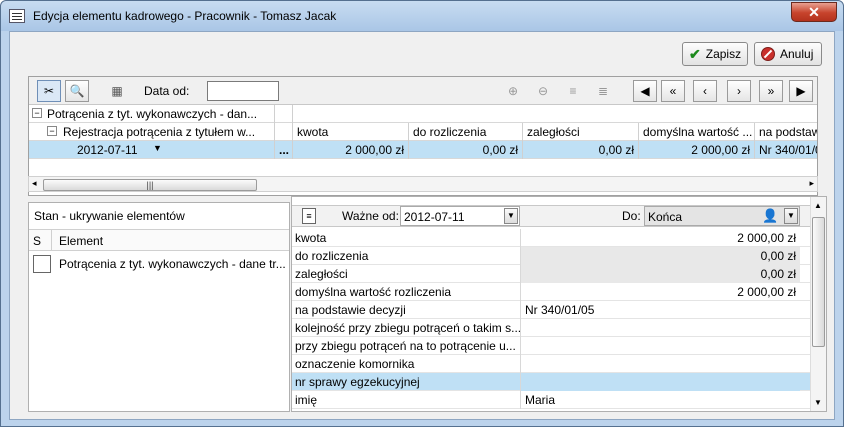 Image resolution: width=844 pixels, height=427 pixels. I want to click on row-zaleglosci: 0,00 zł, so click(581, 150).